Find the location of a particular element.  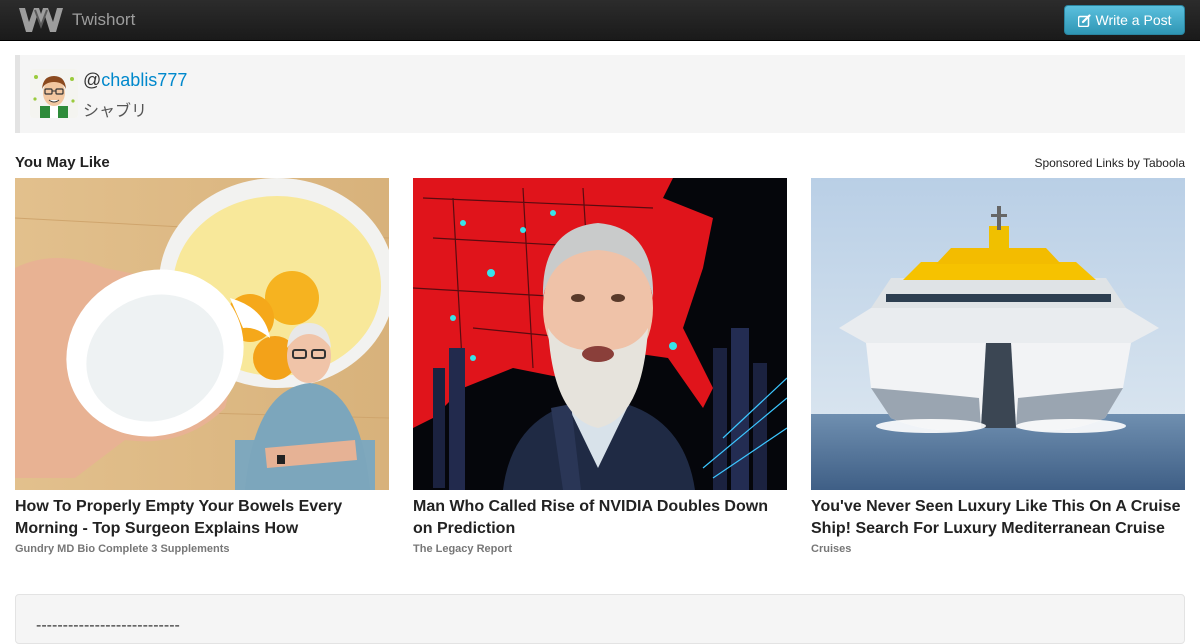

card-source: Cruises is located at coordinates (831, 549).